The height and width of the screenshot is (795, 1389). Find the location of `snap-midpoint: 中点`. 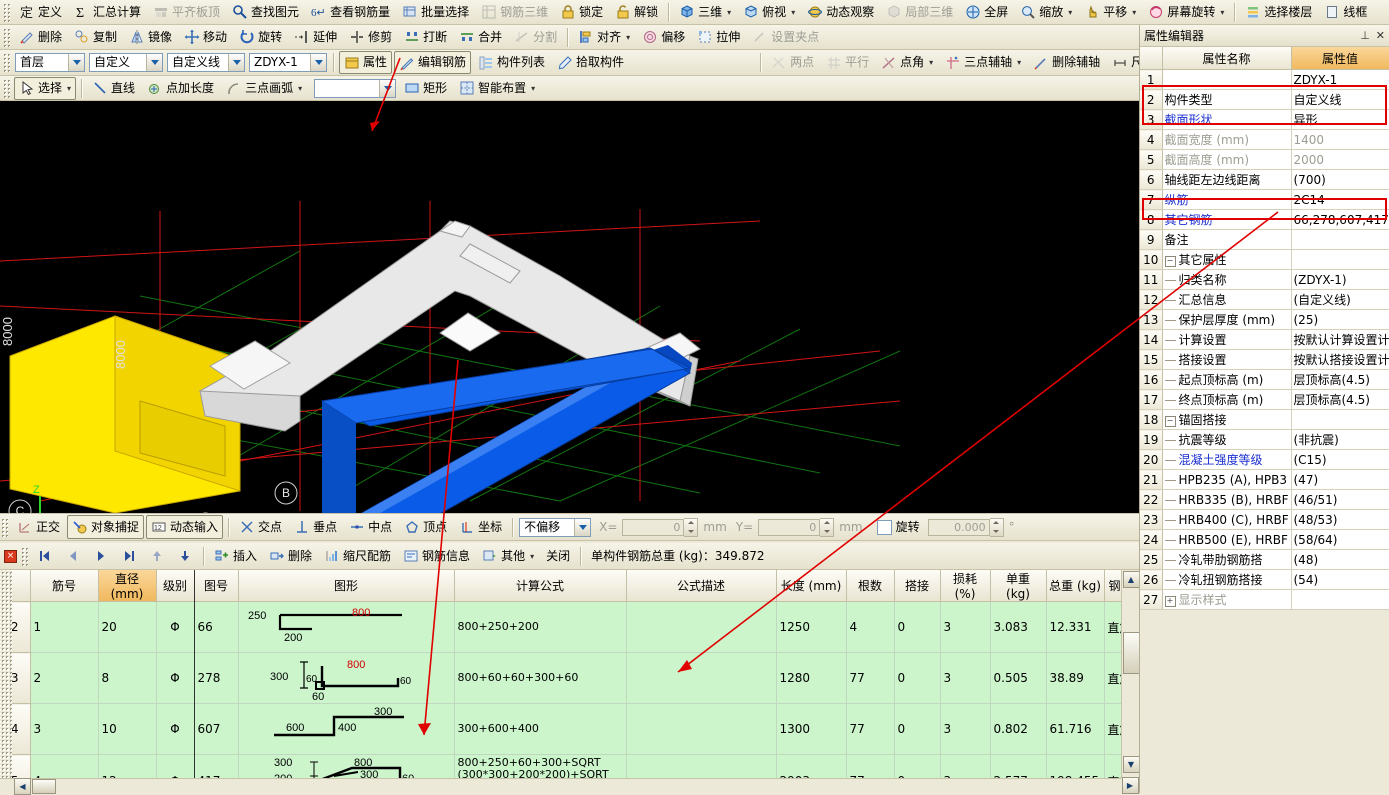

snap-midpoint: 中点 is located at coordinates (370, 527).